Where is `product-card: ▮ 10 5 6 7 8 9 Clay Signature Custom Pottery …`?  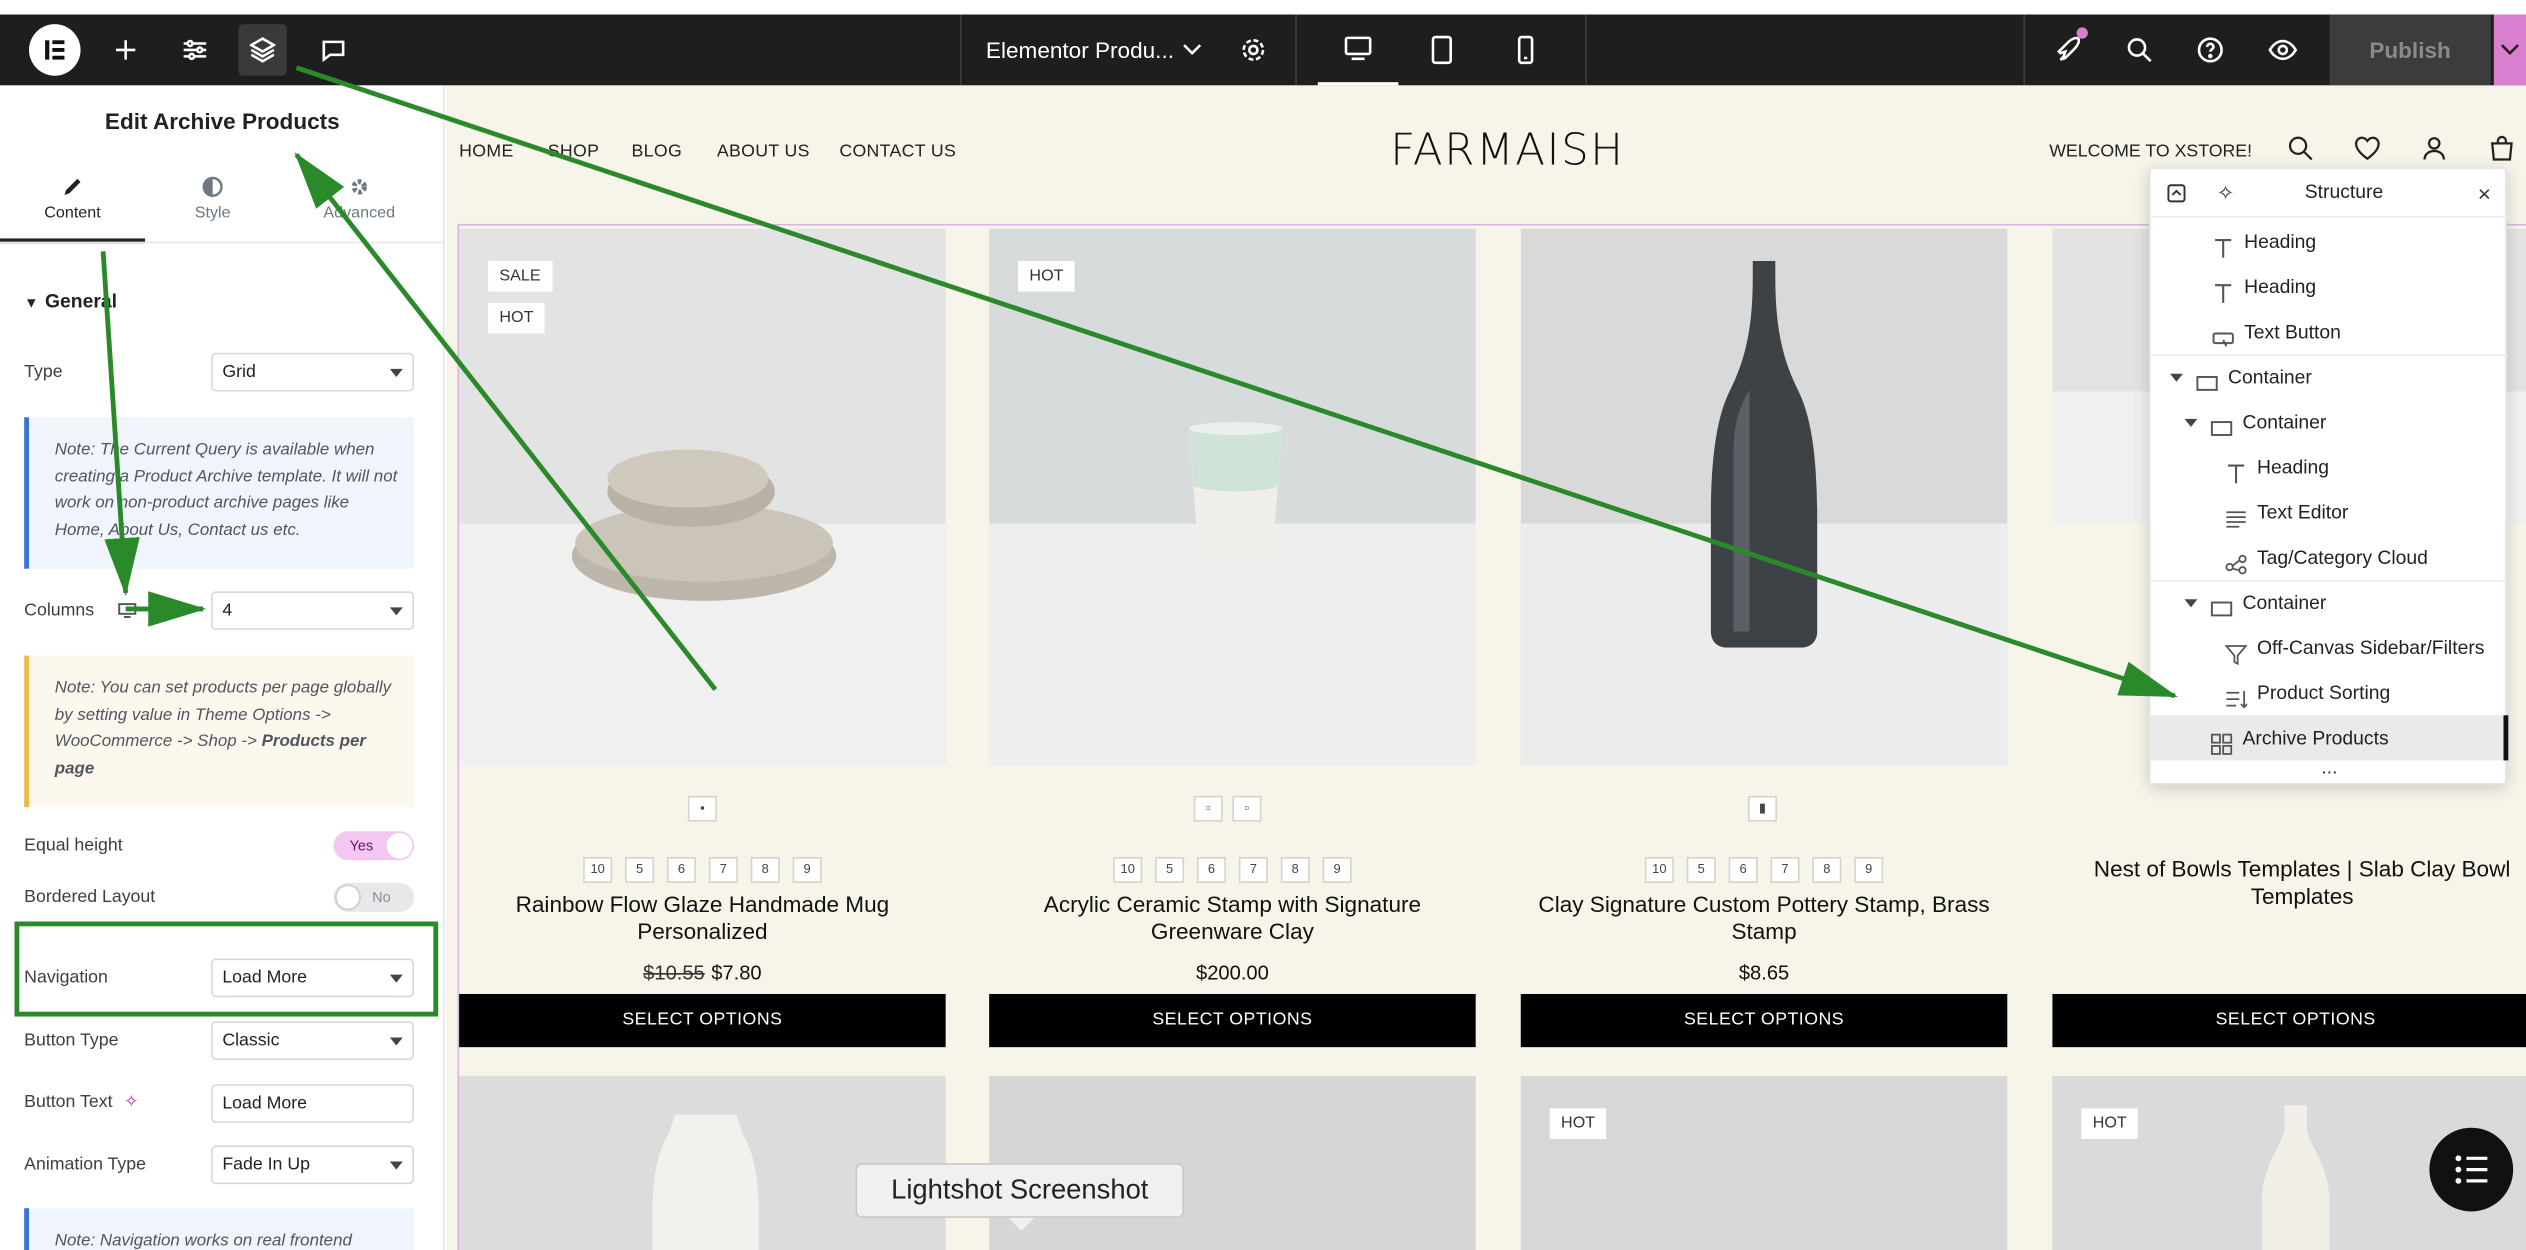
product-card: ▮ 10 5 6 7 8 9 Clay Signature Custom Pottery … is located at coordinates (1764, 647).